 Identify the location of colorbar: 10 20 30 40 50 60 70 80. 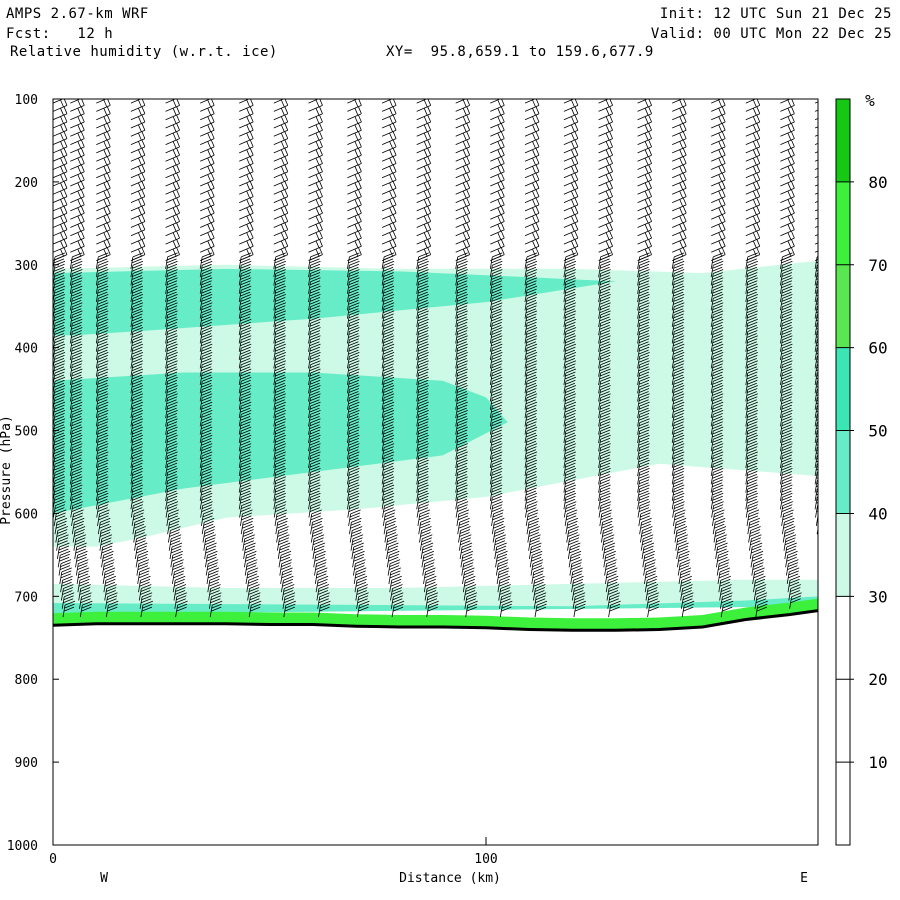
(861, 472).